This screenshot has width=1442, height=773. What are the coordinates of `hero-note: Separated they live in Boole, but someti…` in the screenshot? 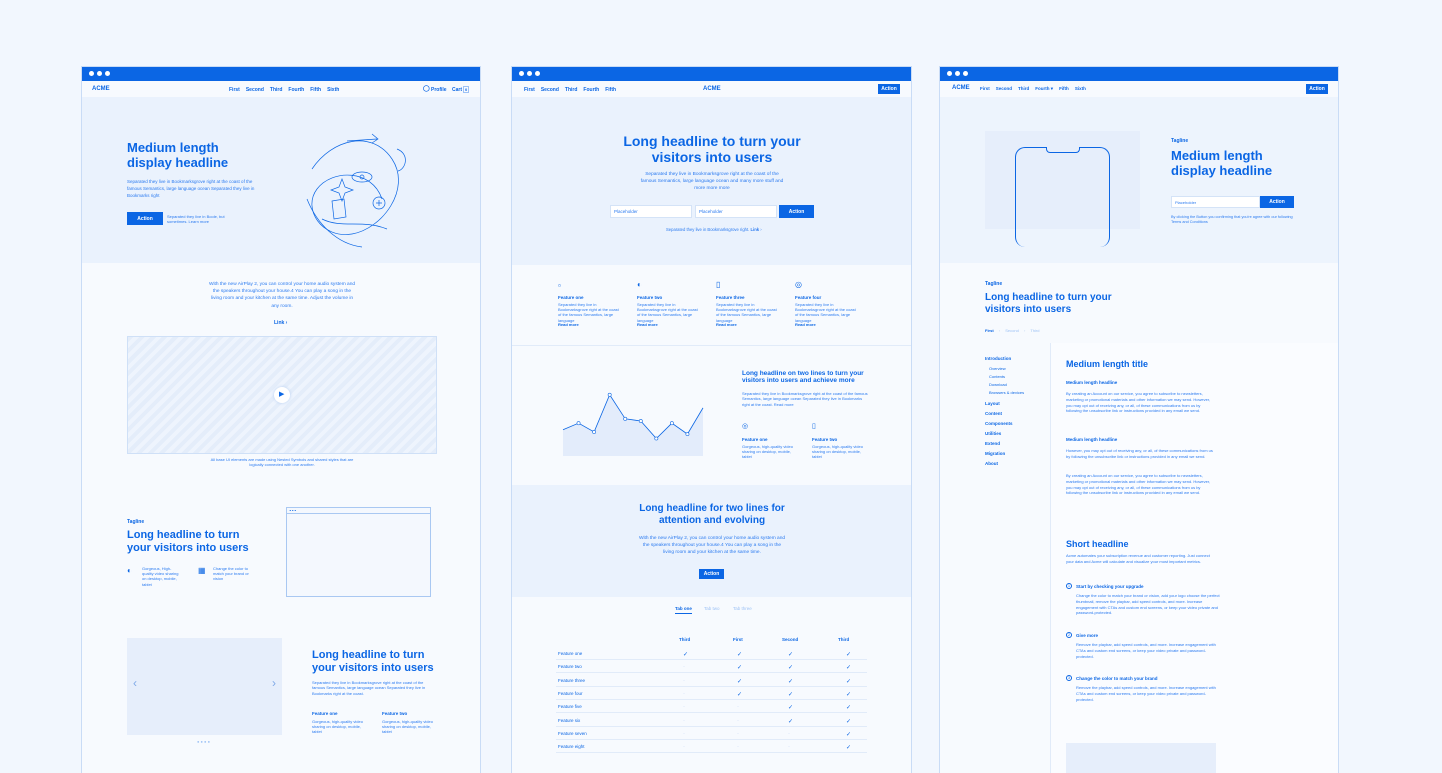 It's located at (199, 219).